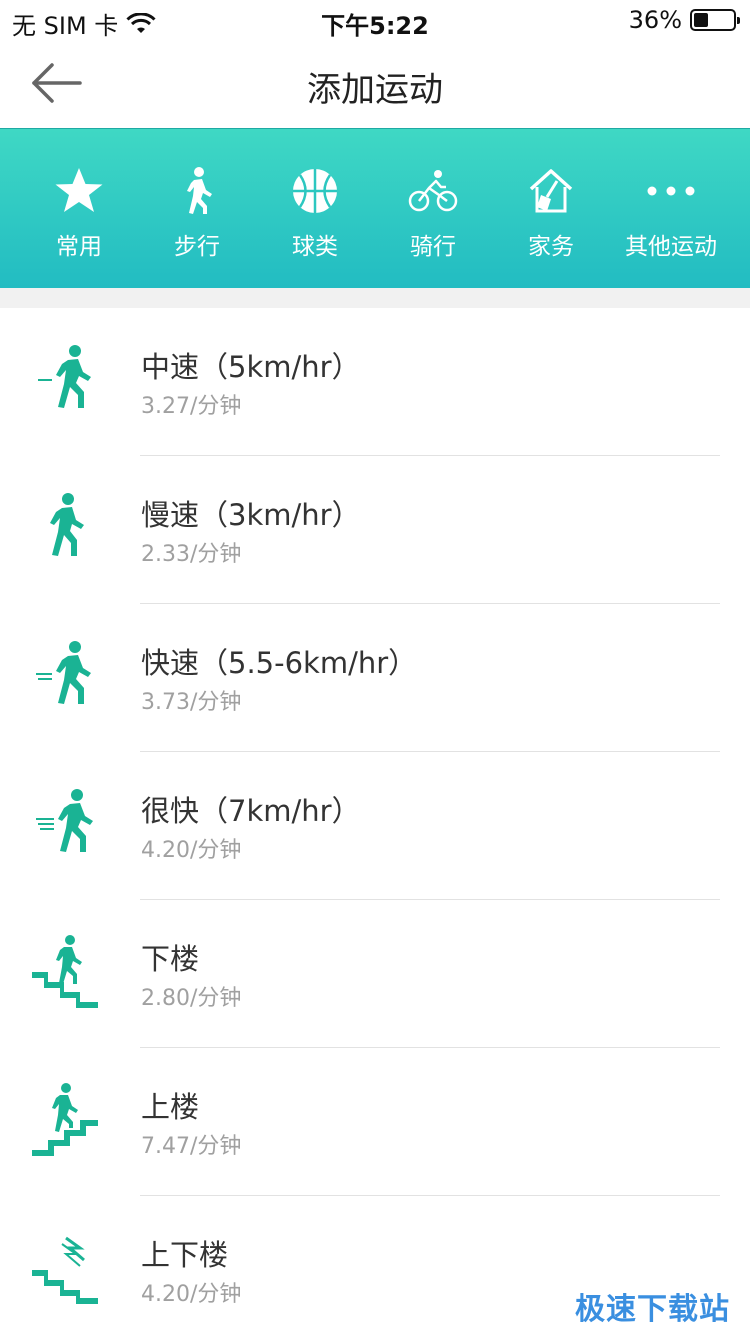 The height and width of the screenshot is (1334, 750). Describe the element at coordinates (671, 247) in the screenshot. I see `category-label: 其他运动` at that location.